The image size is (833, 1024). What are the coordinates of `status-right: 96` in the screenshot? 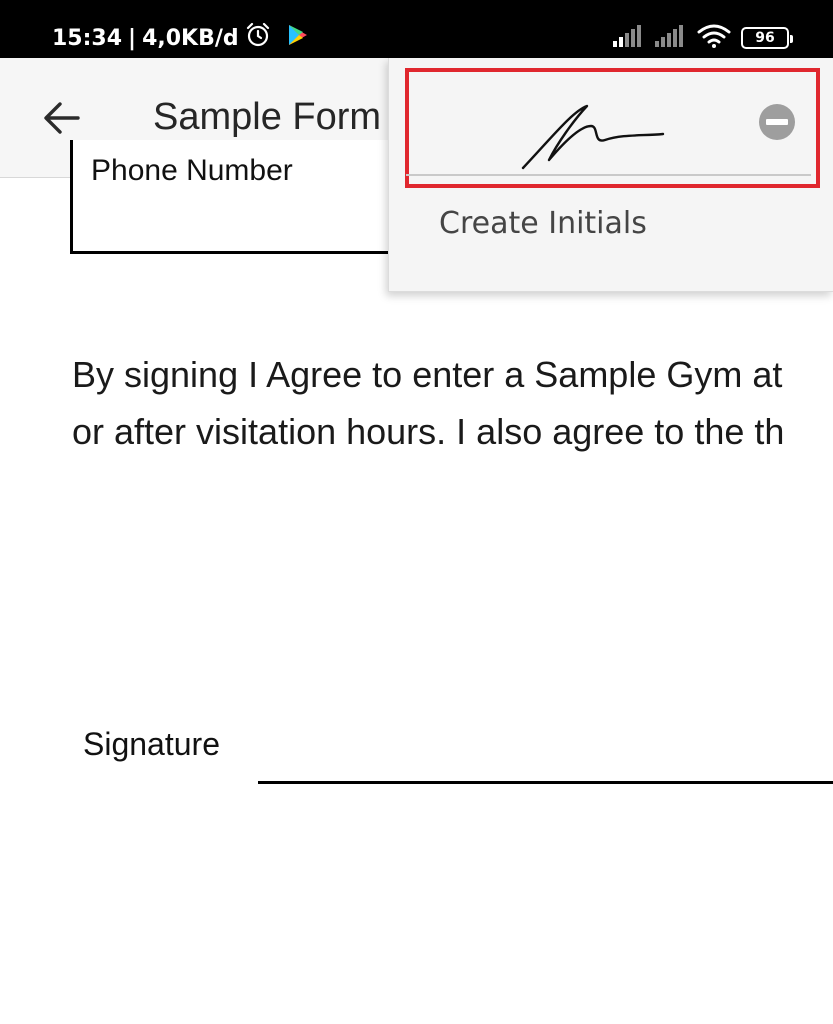 It's located at (703, 38).